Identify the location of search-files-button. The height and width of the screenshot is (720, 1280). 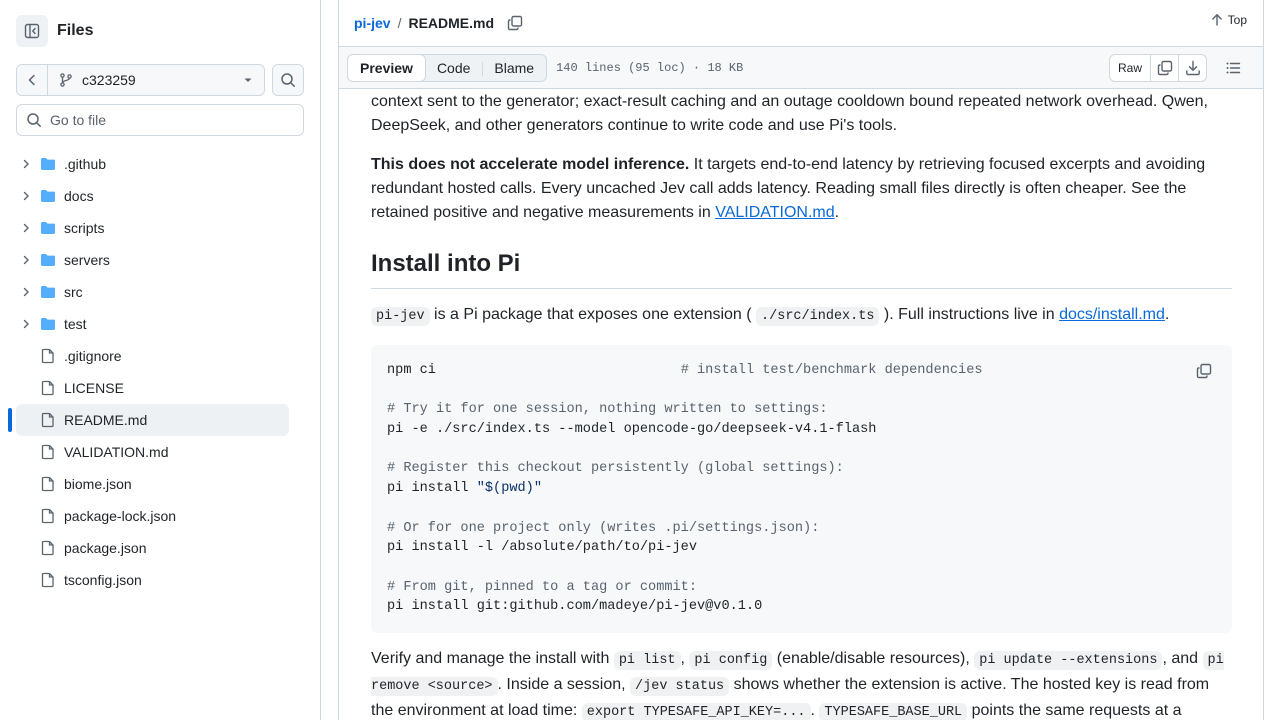
(288, 80).